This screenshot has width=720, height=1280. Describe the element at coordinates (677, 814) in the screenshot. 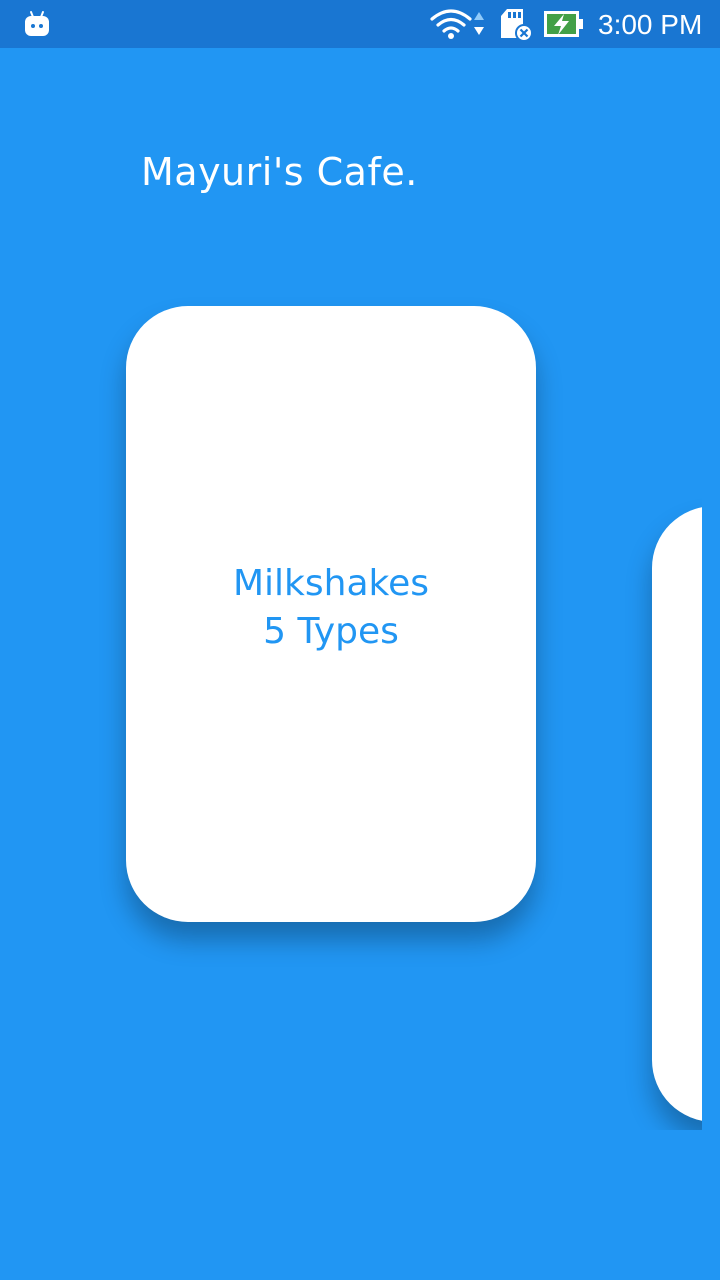

I see `menu-card-next` at that location.